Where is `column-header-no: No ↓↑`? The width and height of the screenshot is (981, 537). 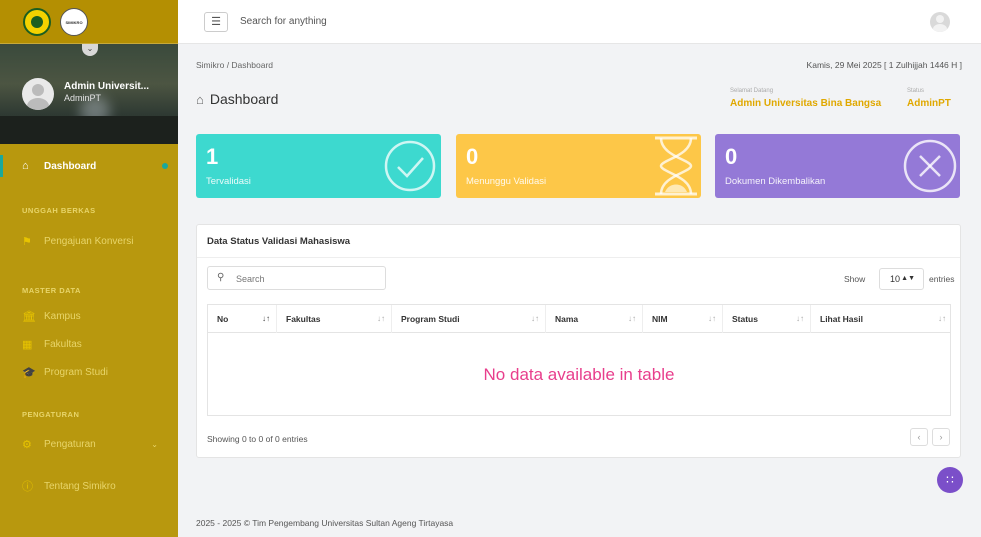
column-header-no: No ↓↑ is located at coordinates (242, 319).